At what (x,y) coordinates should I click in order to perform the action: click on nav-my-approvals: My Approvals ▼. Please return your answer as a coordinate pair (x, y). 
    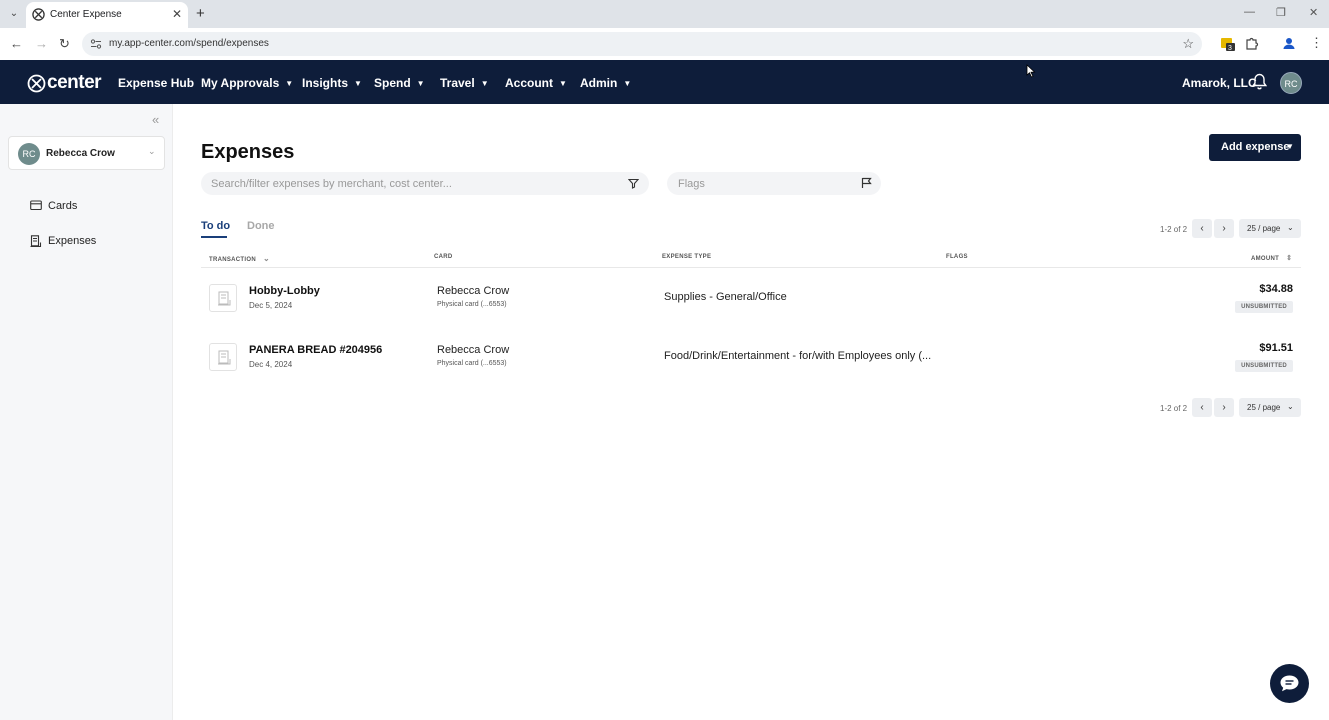
    Looking at the image, I should click on (247, 83).